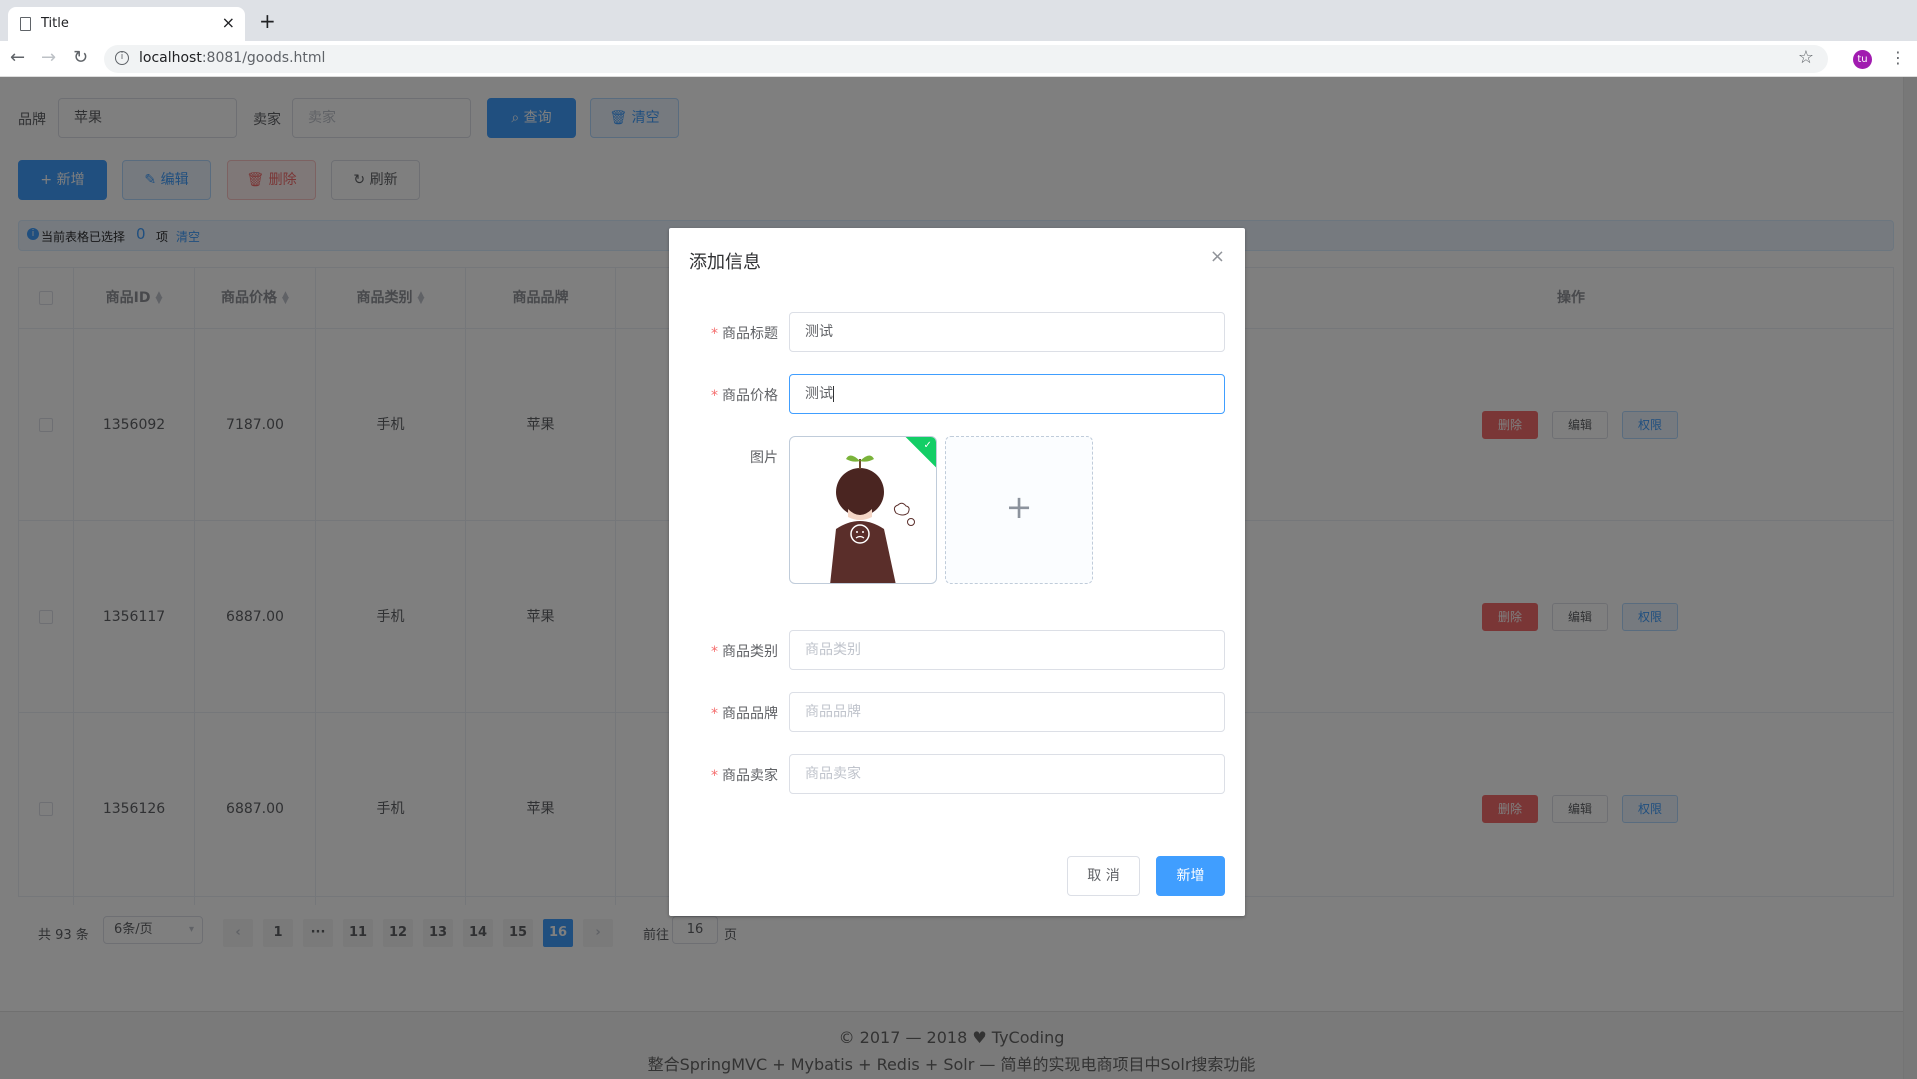 The height and width of the screenshot is (1079, 1917). Describe the element at coordinates (267, 21) in the screenshot. I see `new-tab-button: +` at that location.